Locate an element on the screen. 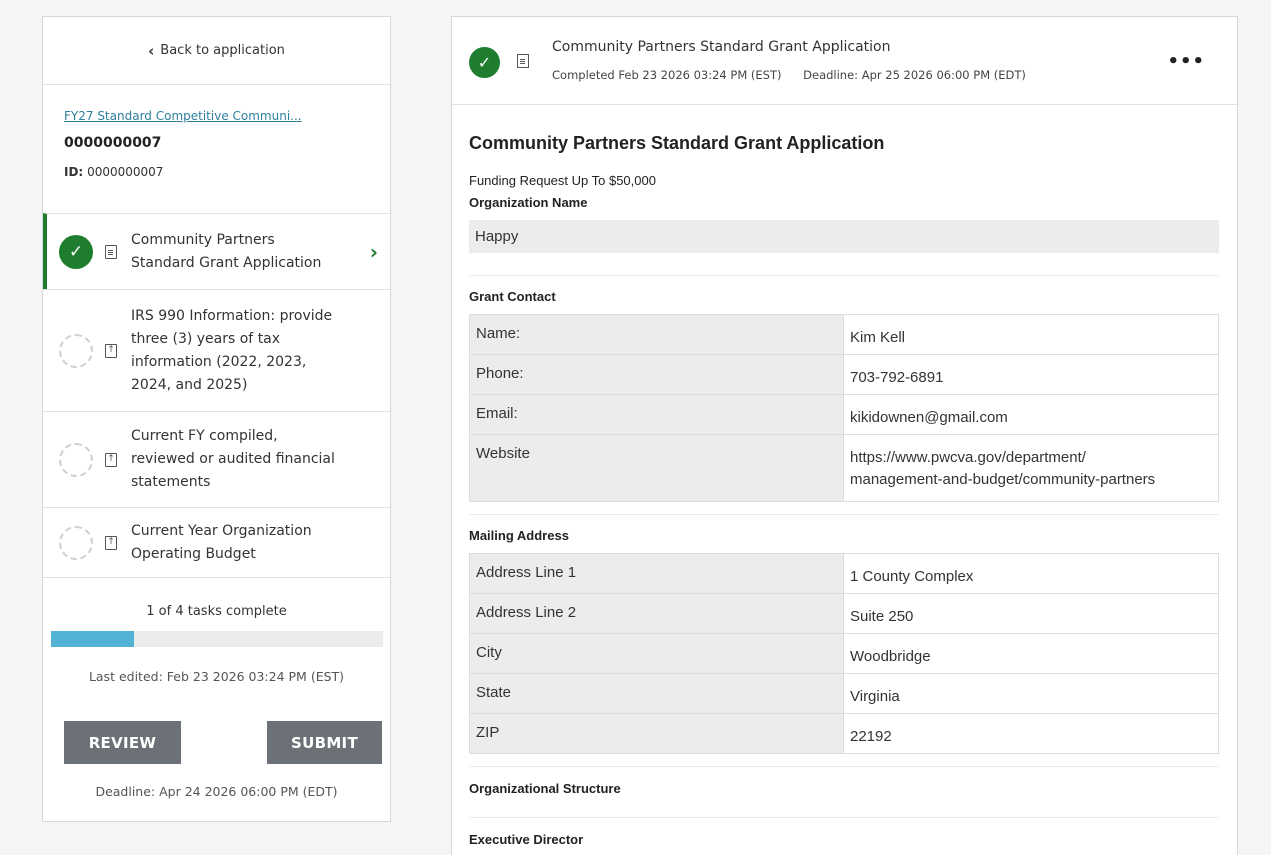  grant-contact-label: Grant Contact is located at coordinates (512, 296).